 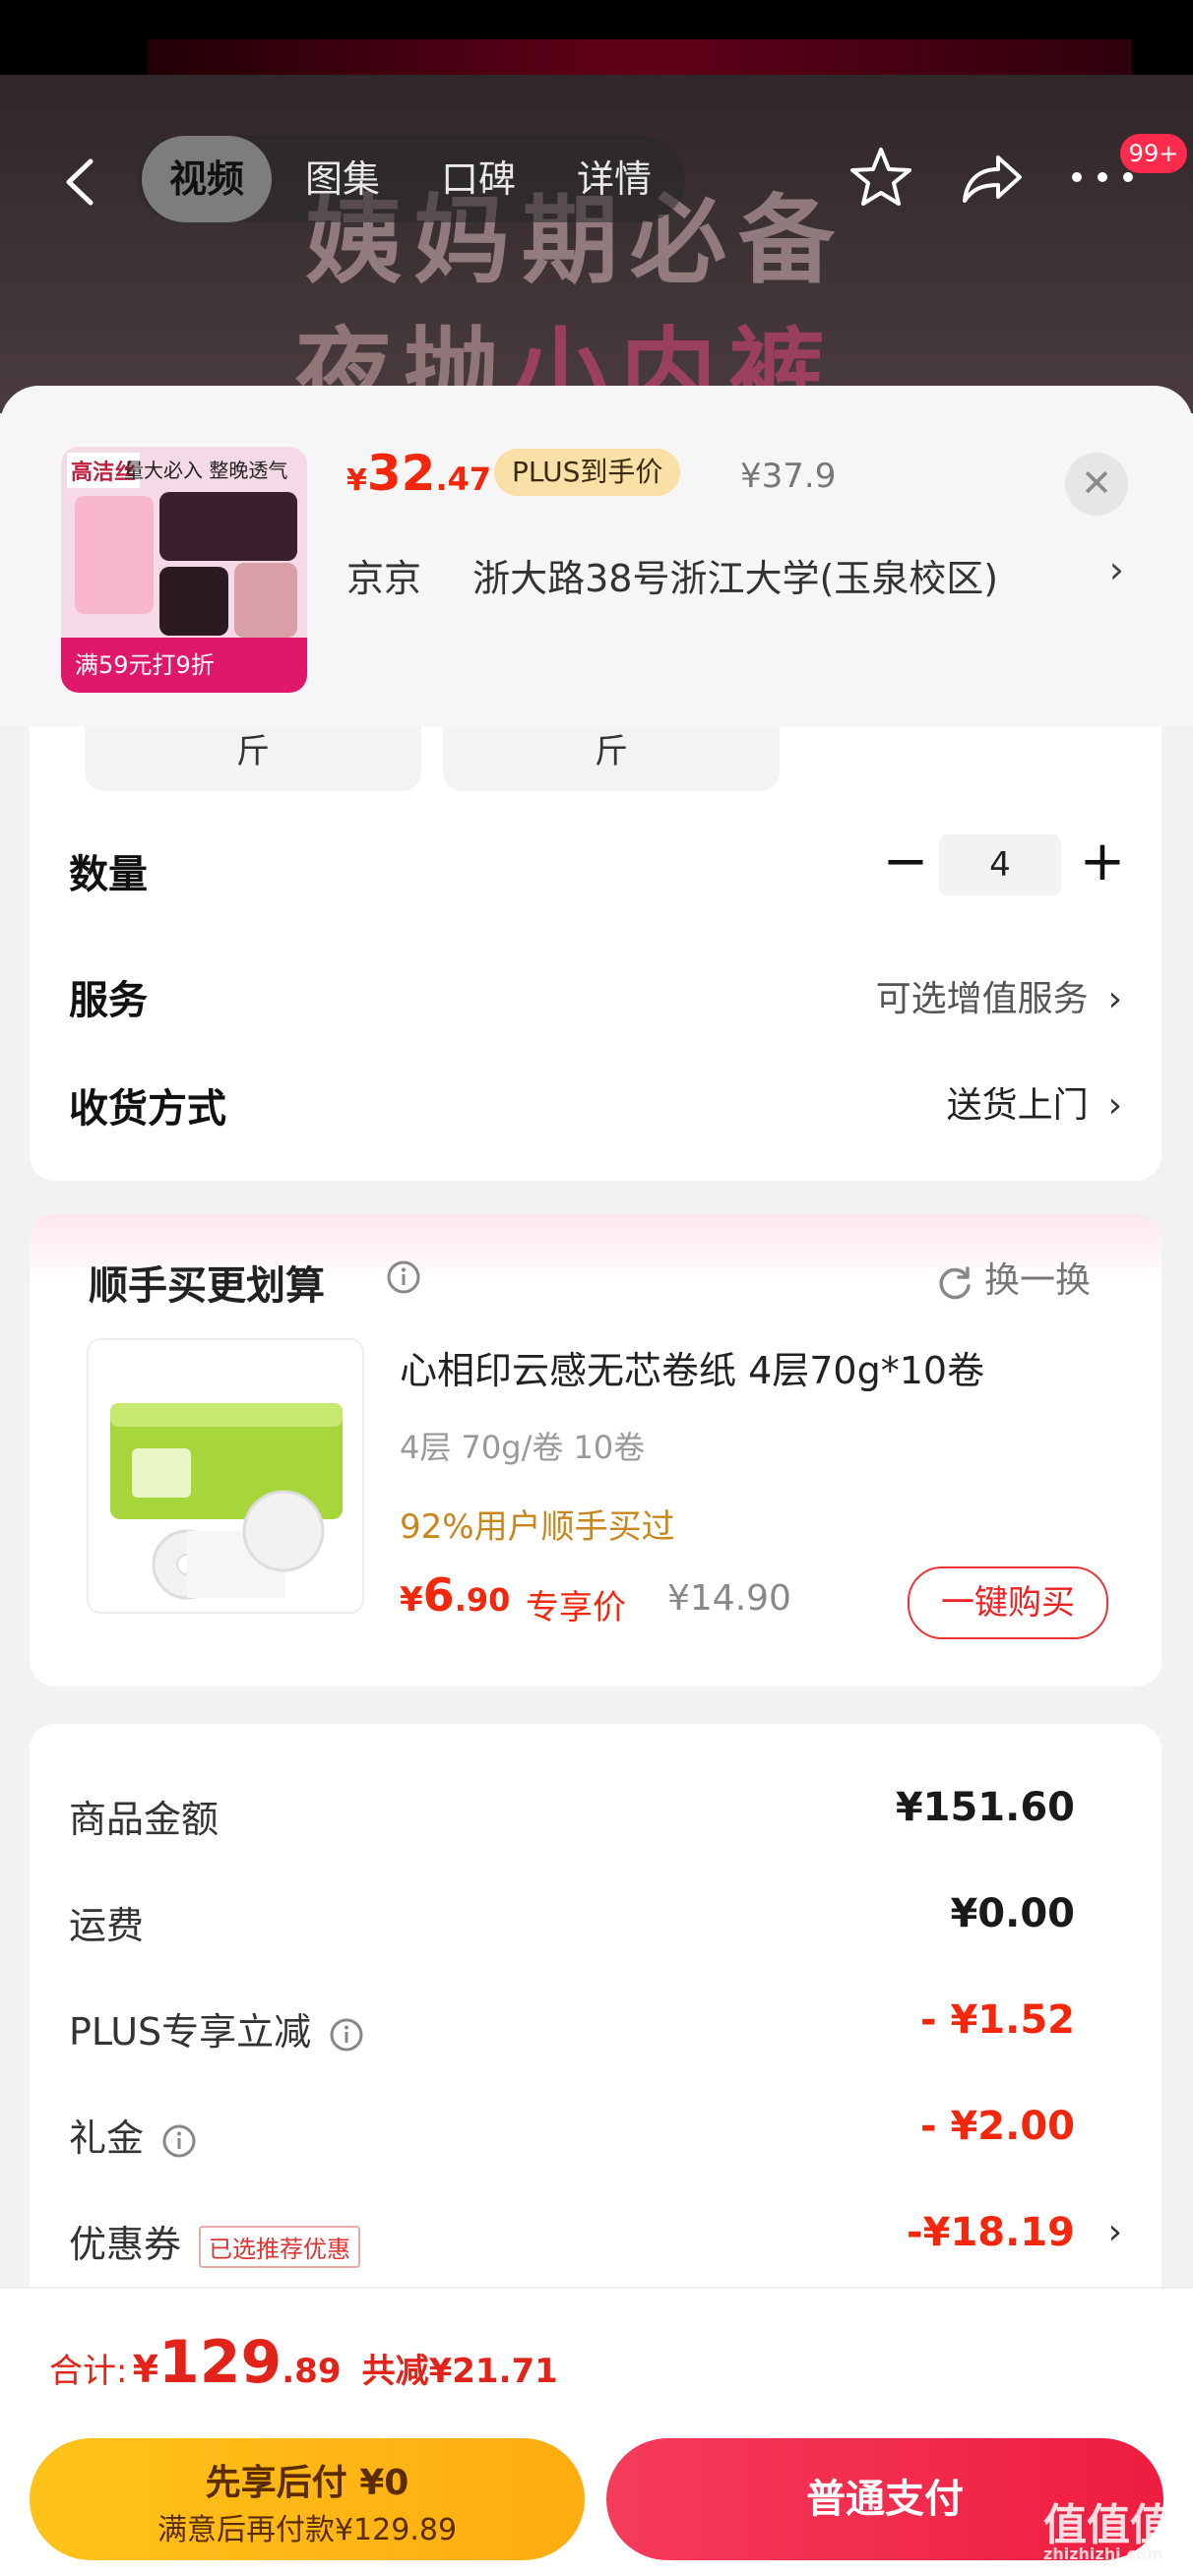 What do you see at coordinates (184, 665) in the screenshot?
I see `thumb-promo: 满59元打9折` at bounding box center [184, 665].